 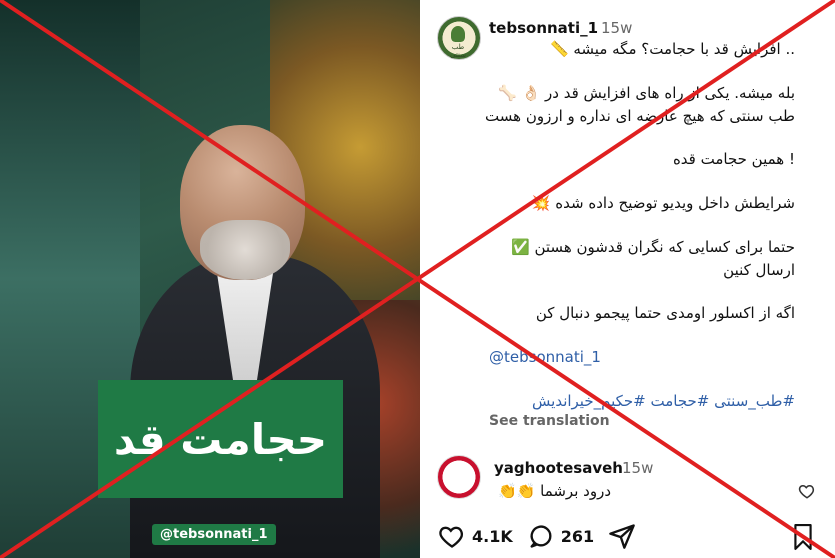 I want to click on comment-age: 15w, so click(x=638, y=468).